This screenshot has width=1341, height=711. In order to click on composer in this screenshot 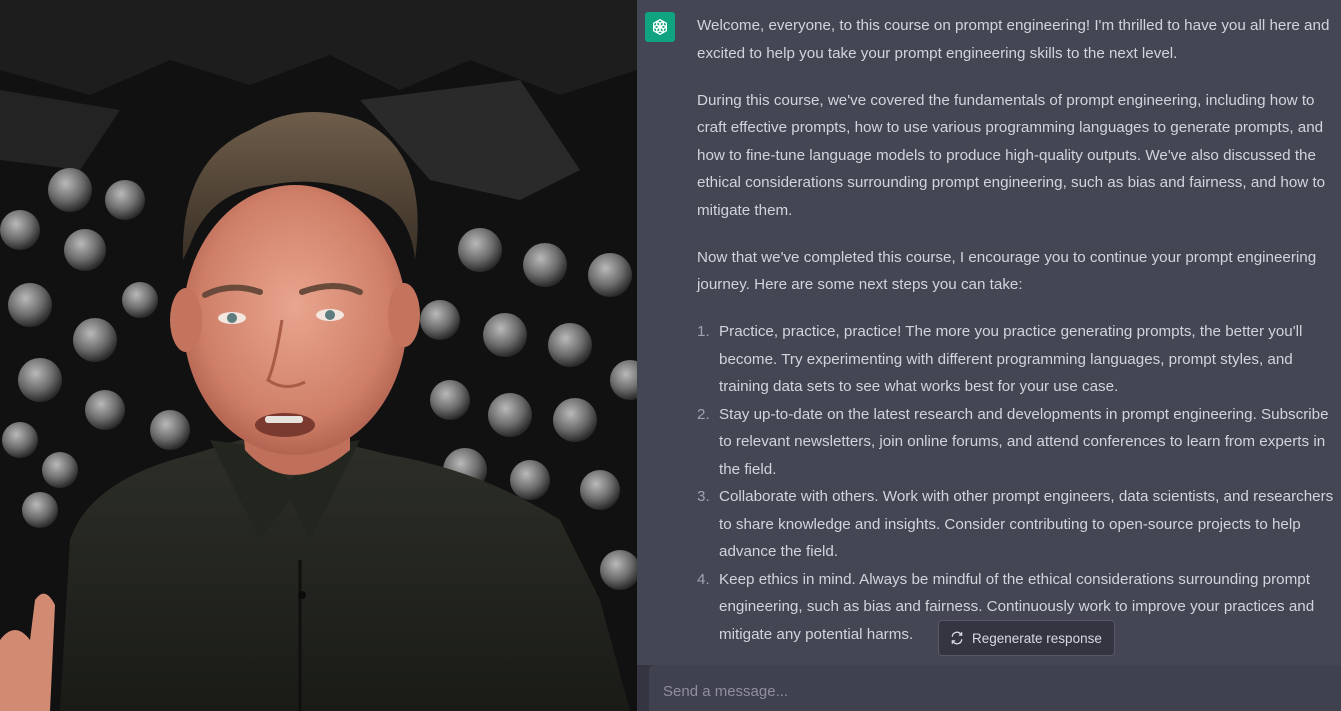, I will do `click(989, 688)`.